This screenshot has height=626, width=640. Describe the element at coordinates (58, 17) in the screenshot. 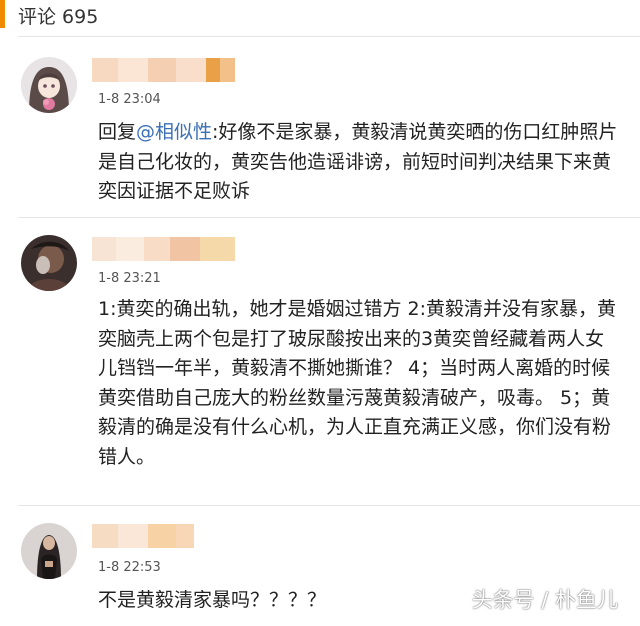

I see `comments-count-title: 评论 695` at that location.